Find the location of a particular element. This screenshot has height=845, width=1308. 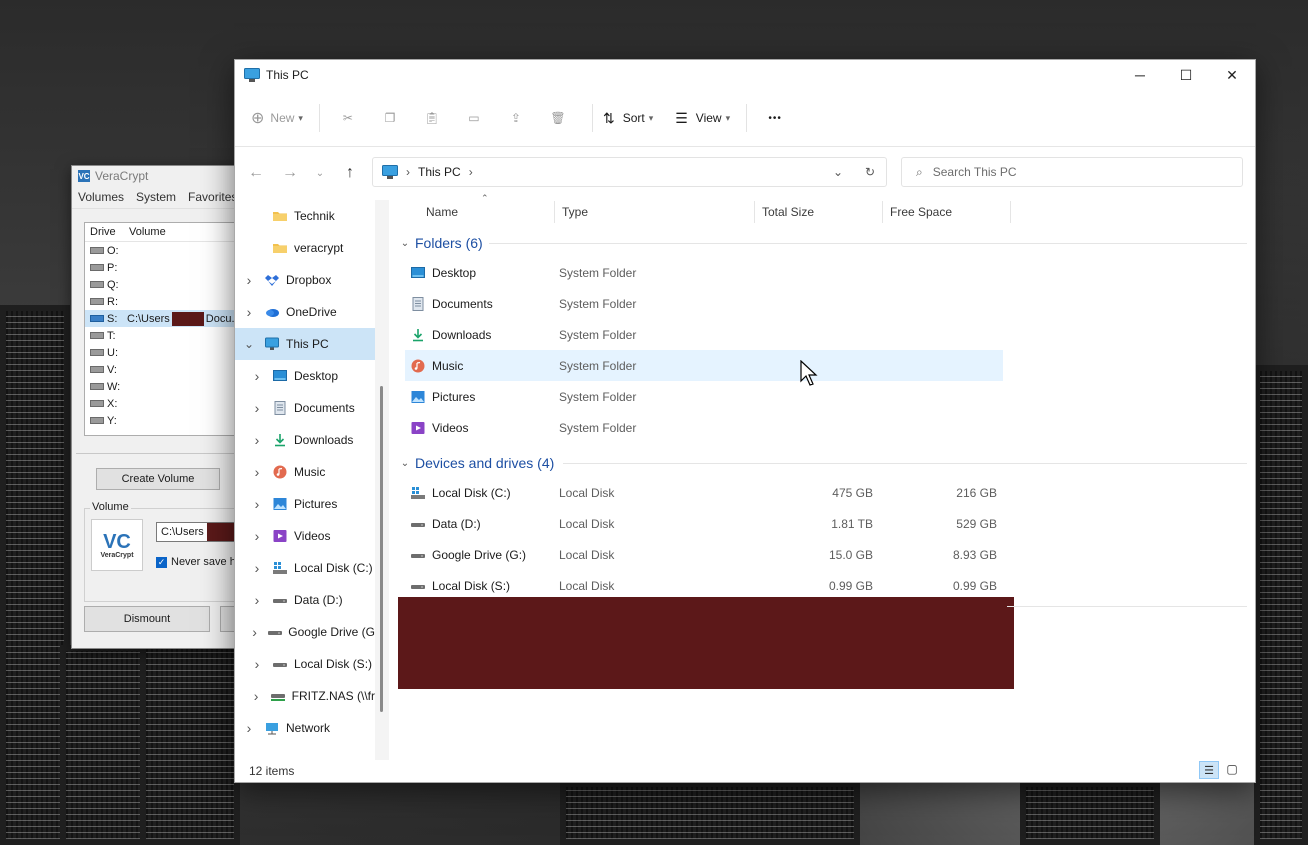

never-save-history-checkbox: ✓ Never save h is located at coordinates (196, 562).